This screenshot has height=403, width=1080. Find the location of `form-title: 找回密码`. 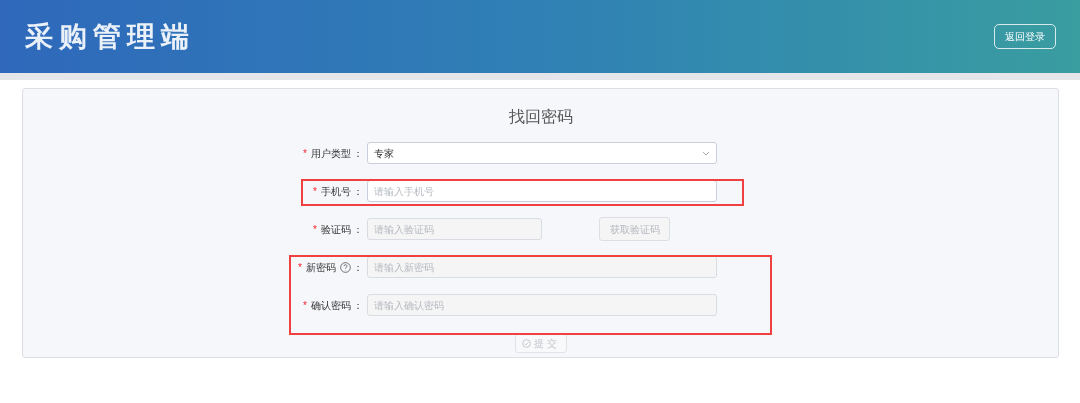

form-title: 找回密码 is located at coordinates (540, 117).